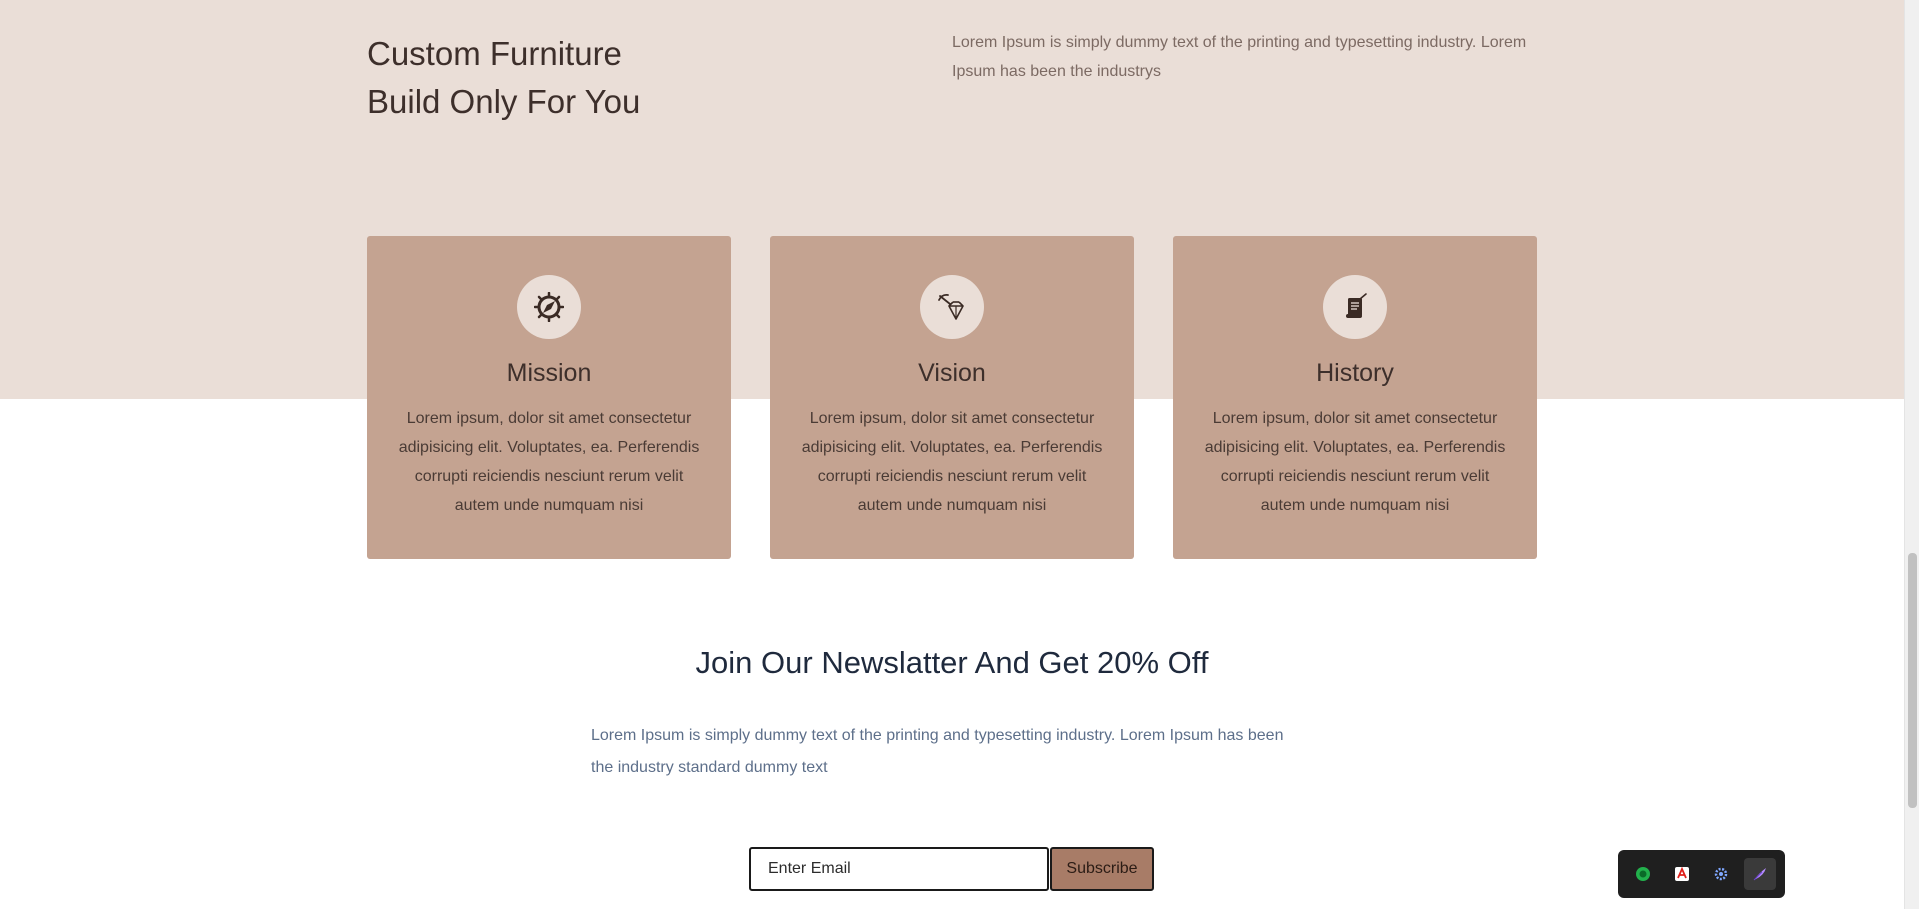  What do you see at coordinates (952, 307) in the screenshot?
I see `diamond-pickaxe-icon` at bounding box center [952, 307].